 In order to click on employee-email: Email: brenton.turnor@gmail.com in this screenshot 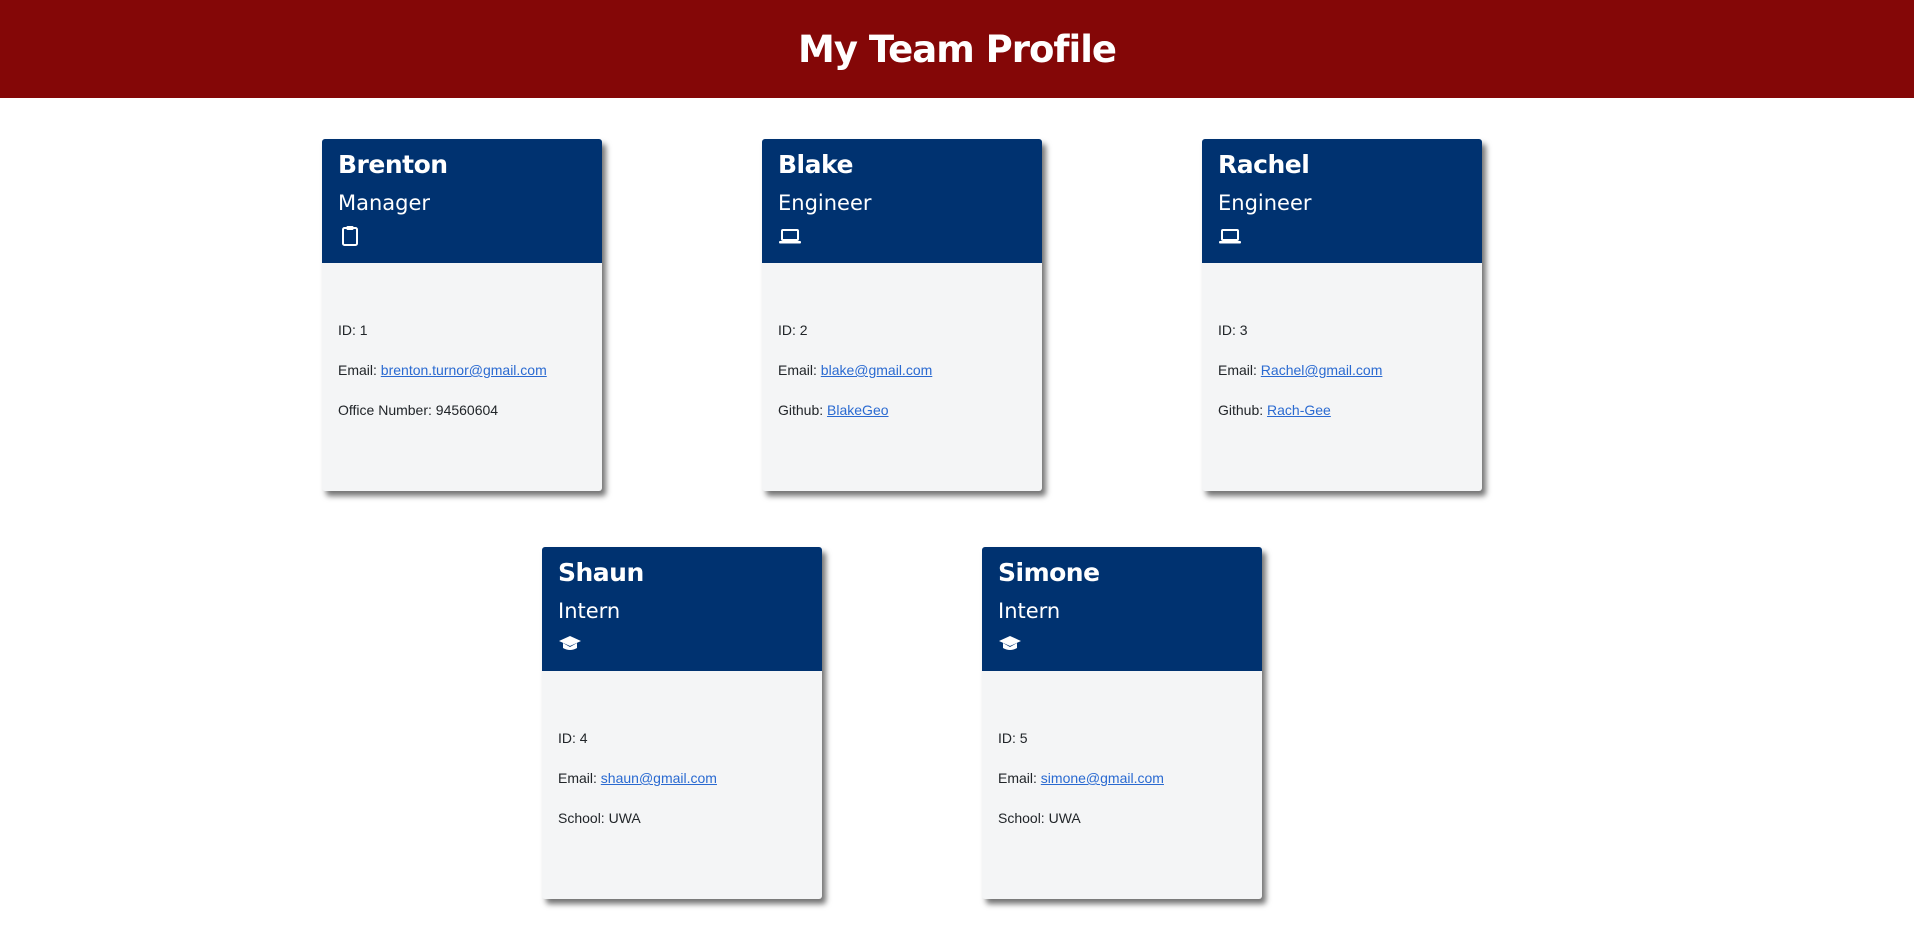, I will do `click(442, 370)`.